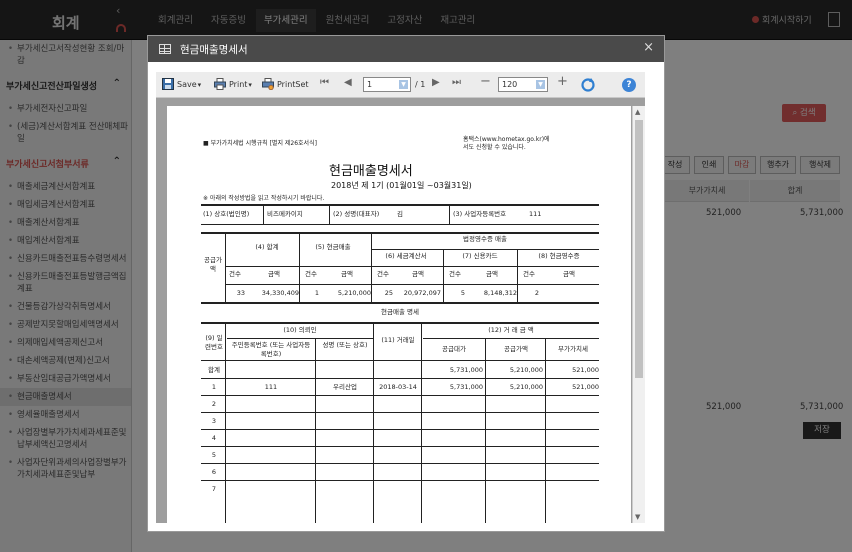  What do you see at coordinates (213, 264) in the screenshot?
I see `supply-row-label: 공급가액` at bounding box center [213, 264].